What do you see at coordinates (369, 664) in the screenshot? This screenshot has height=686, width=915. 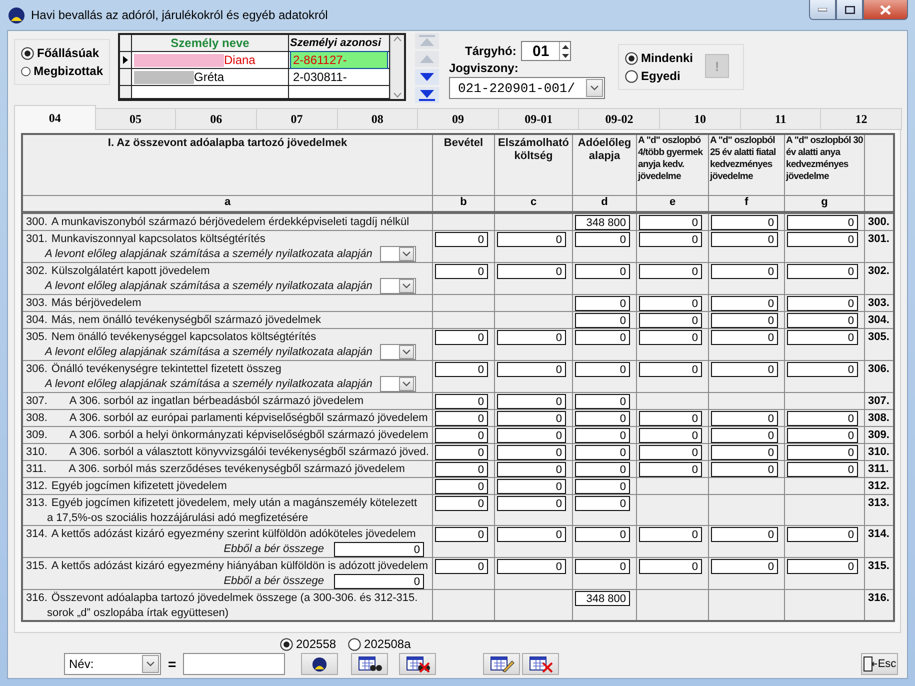 I see `find-button` at bounding box center [369, 664].